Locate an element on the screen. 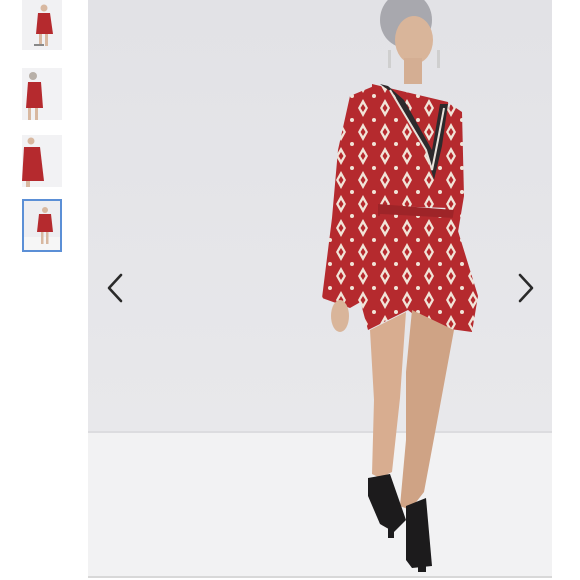 The image size is (580, 580). chevron-right-icon is located at coordinates (526, 288).